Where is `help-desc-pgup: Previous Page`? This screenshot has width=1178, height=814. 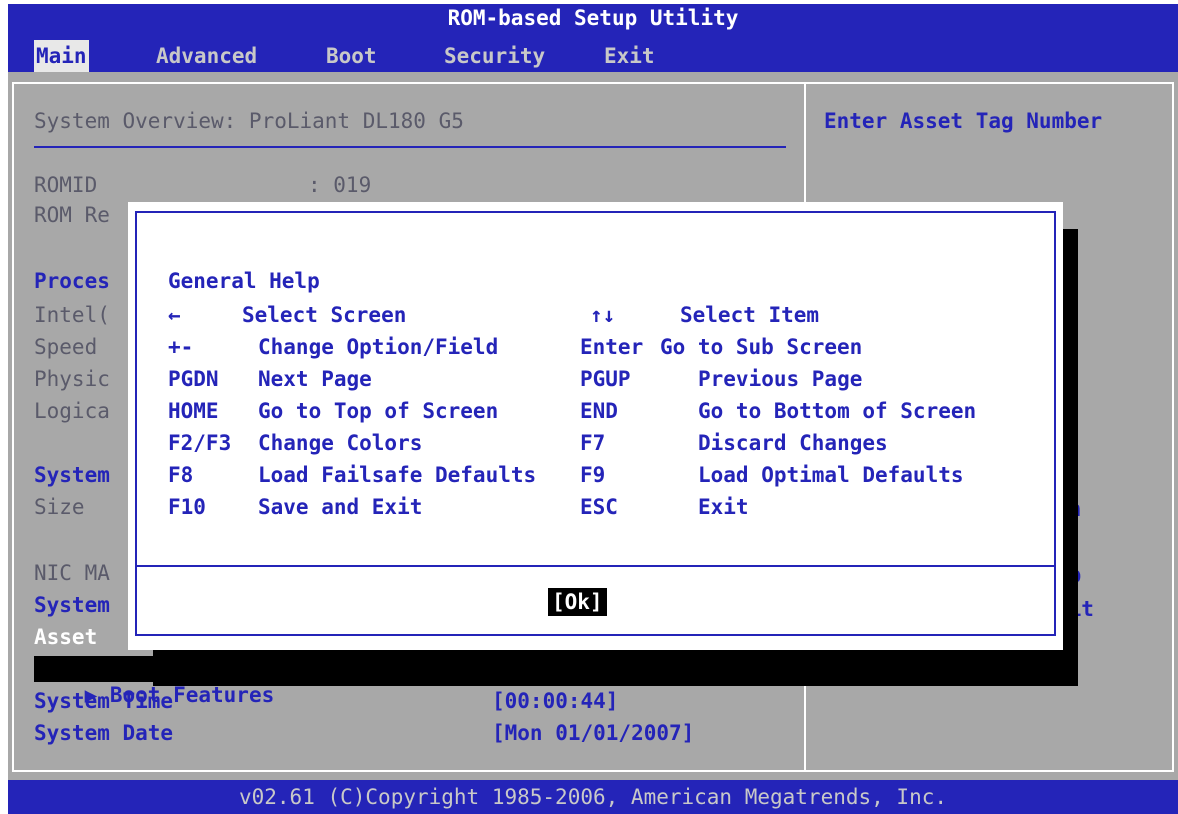
help-desc-pgup: Previous Page is located at coordinates (780, 379).